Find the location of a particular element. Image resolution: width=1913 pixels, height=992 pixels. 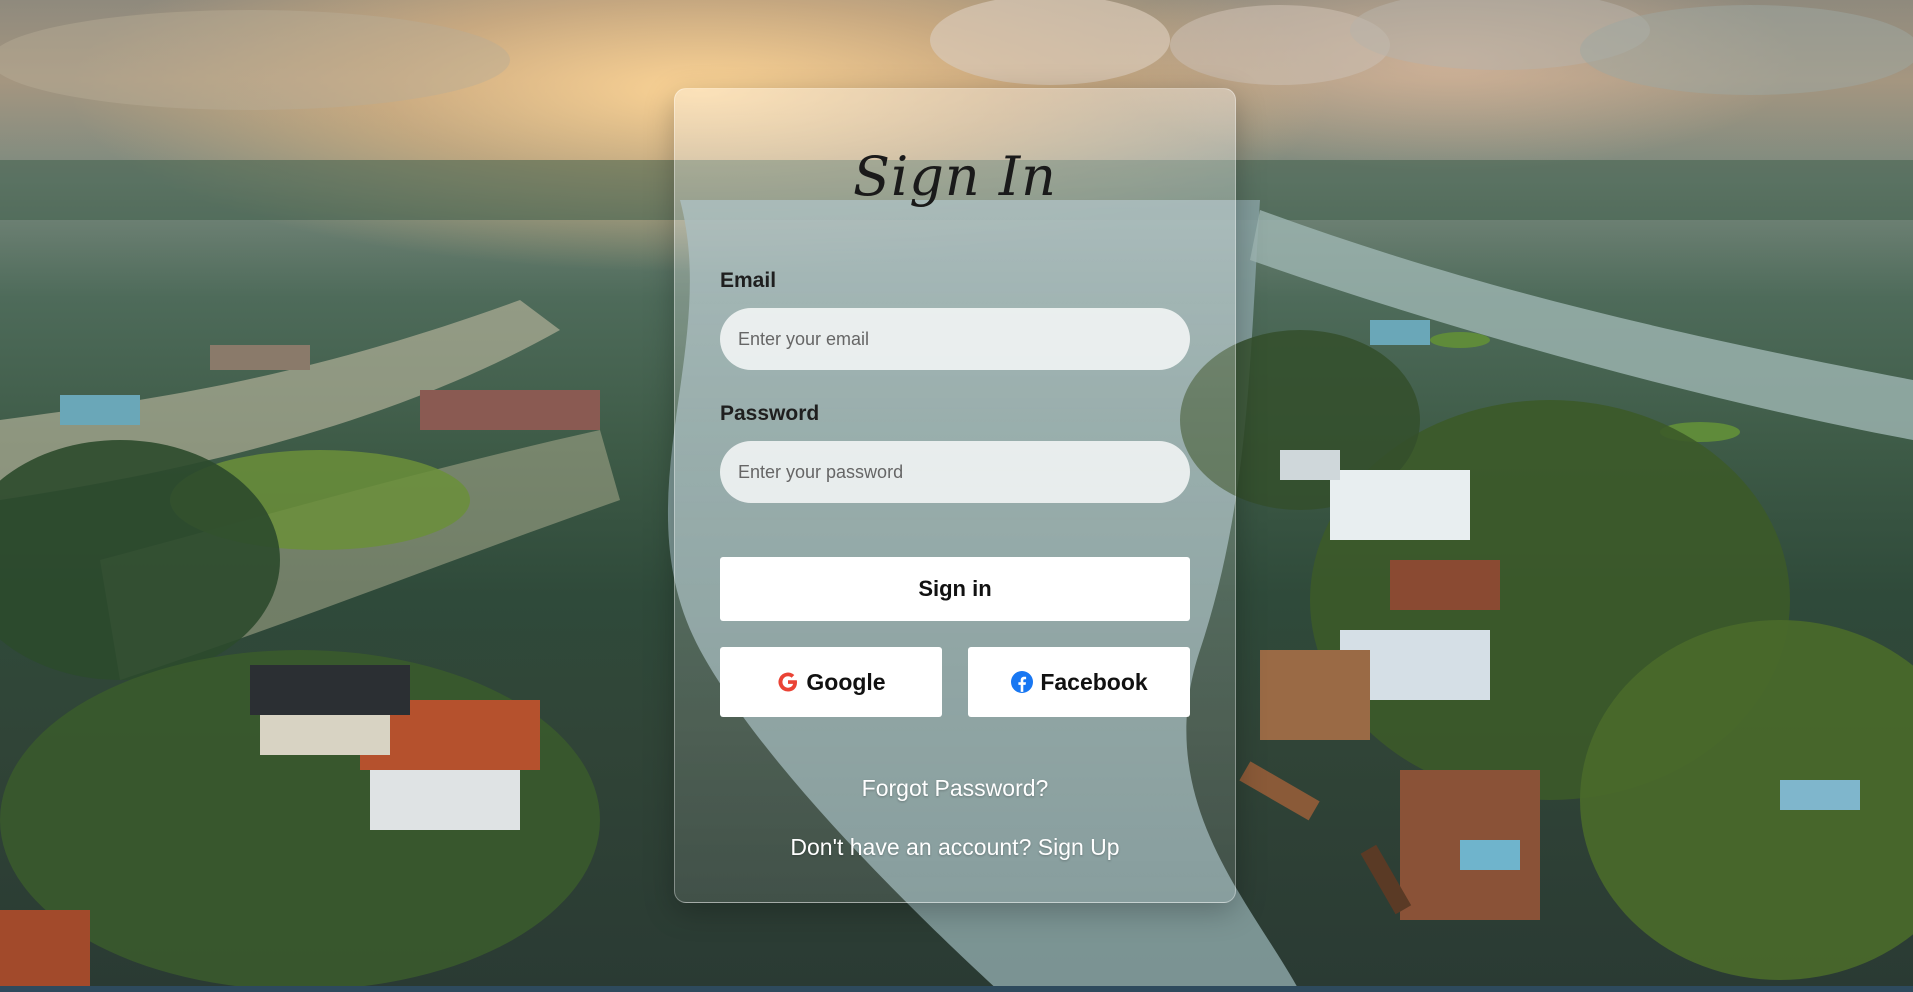

forgot-password-container: Forgot Password? is located at coordinates (955, 788).